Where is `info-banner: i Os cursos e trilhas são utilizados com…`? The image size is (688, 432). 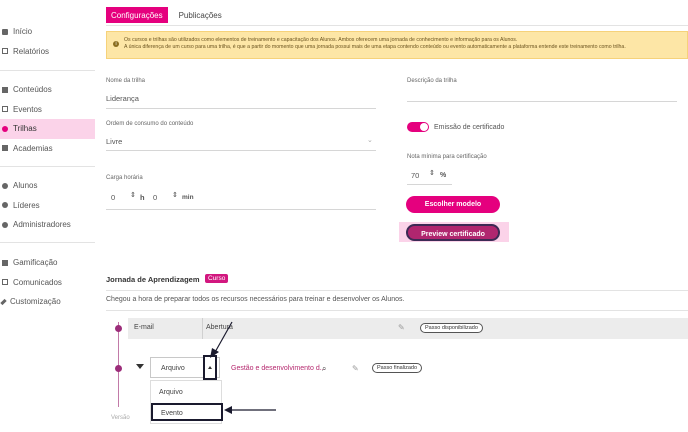
info-banner: i Os cursos e trilhas são utilizados com… is located at coordinates (397, 45).